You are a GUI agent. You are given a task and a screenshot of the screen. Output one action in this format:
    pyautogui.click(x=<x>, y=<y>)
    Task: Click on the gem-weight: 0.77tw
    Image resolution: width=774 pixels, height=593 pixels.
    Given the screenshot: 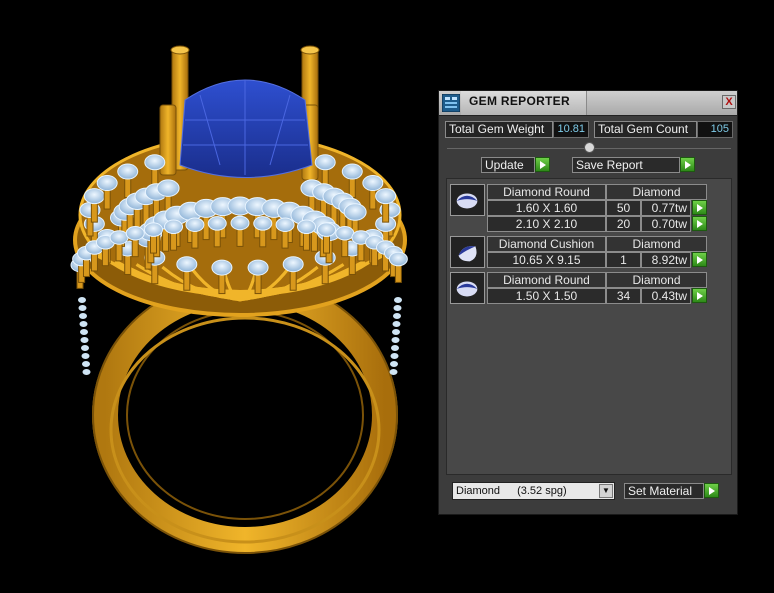 What is the action you would take?
    pyautogui.click(x=666, y=208)
    